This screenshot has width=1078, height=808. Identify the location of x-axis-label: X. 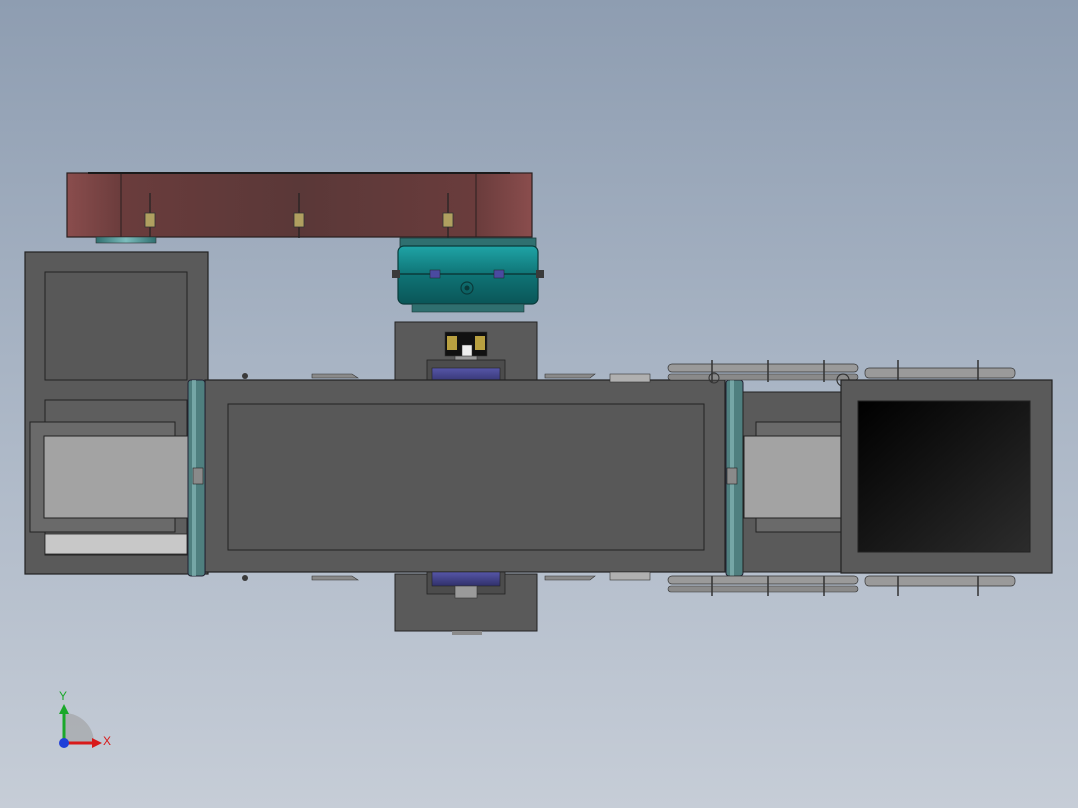
(107, 741).